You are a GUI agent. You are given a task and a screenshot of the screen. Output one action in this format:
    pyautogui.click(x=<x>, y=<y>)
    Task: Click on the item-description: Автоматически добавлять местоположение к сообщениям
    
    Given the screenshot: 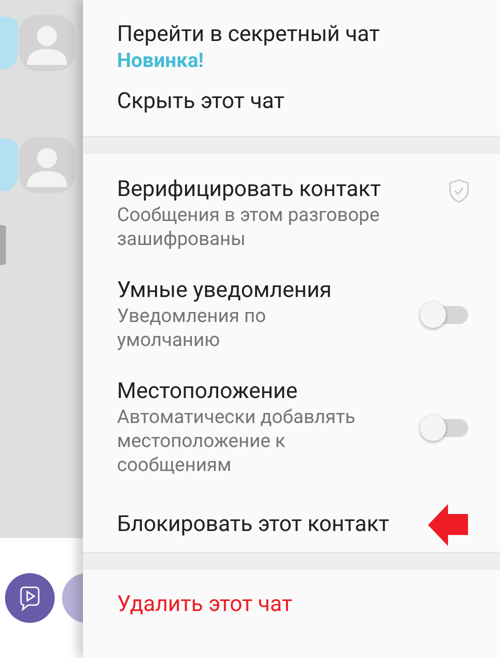 What is the action you would take?
    pyautogui.click(x=236, y=441)
    